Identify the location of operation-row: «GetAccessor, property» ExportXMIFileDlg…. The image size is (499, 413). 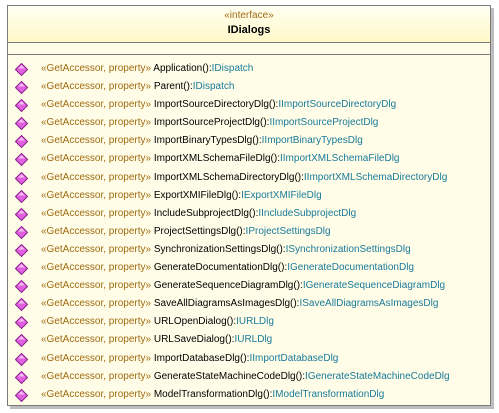
(249, 196).